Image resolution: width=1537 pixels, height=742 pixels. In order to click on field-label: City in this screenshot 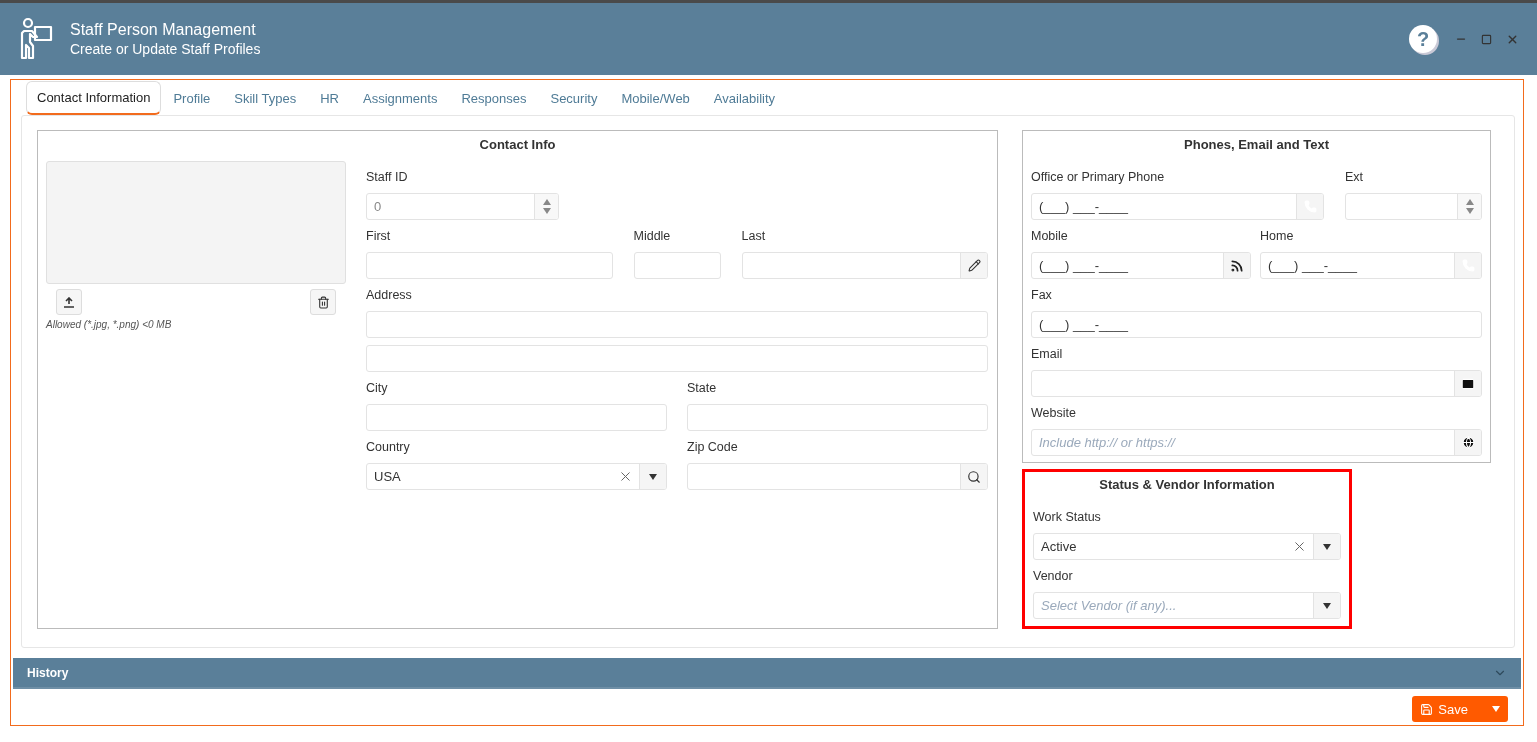, I will do `click(377, 388)`.